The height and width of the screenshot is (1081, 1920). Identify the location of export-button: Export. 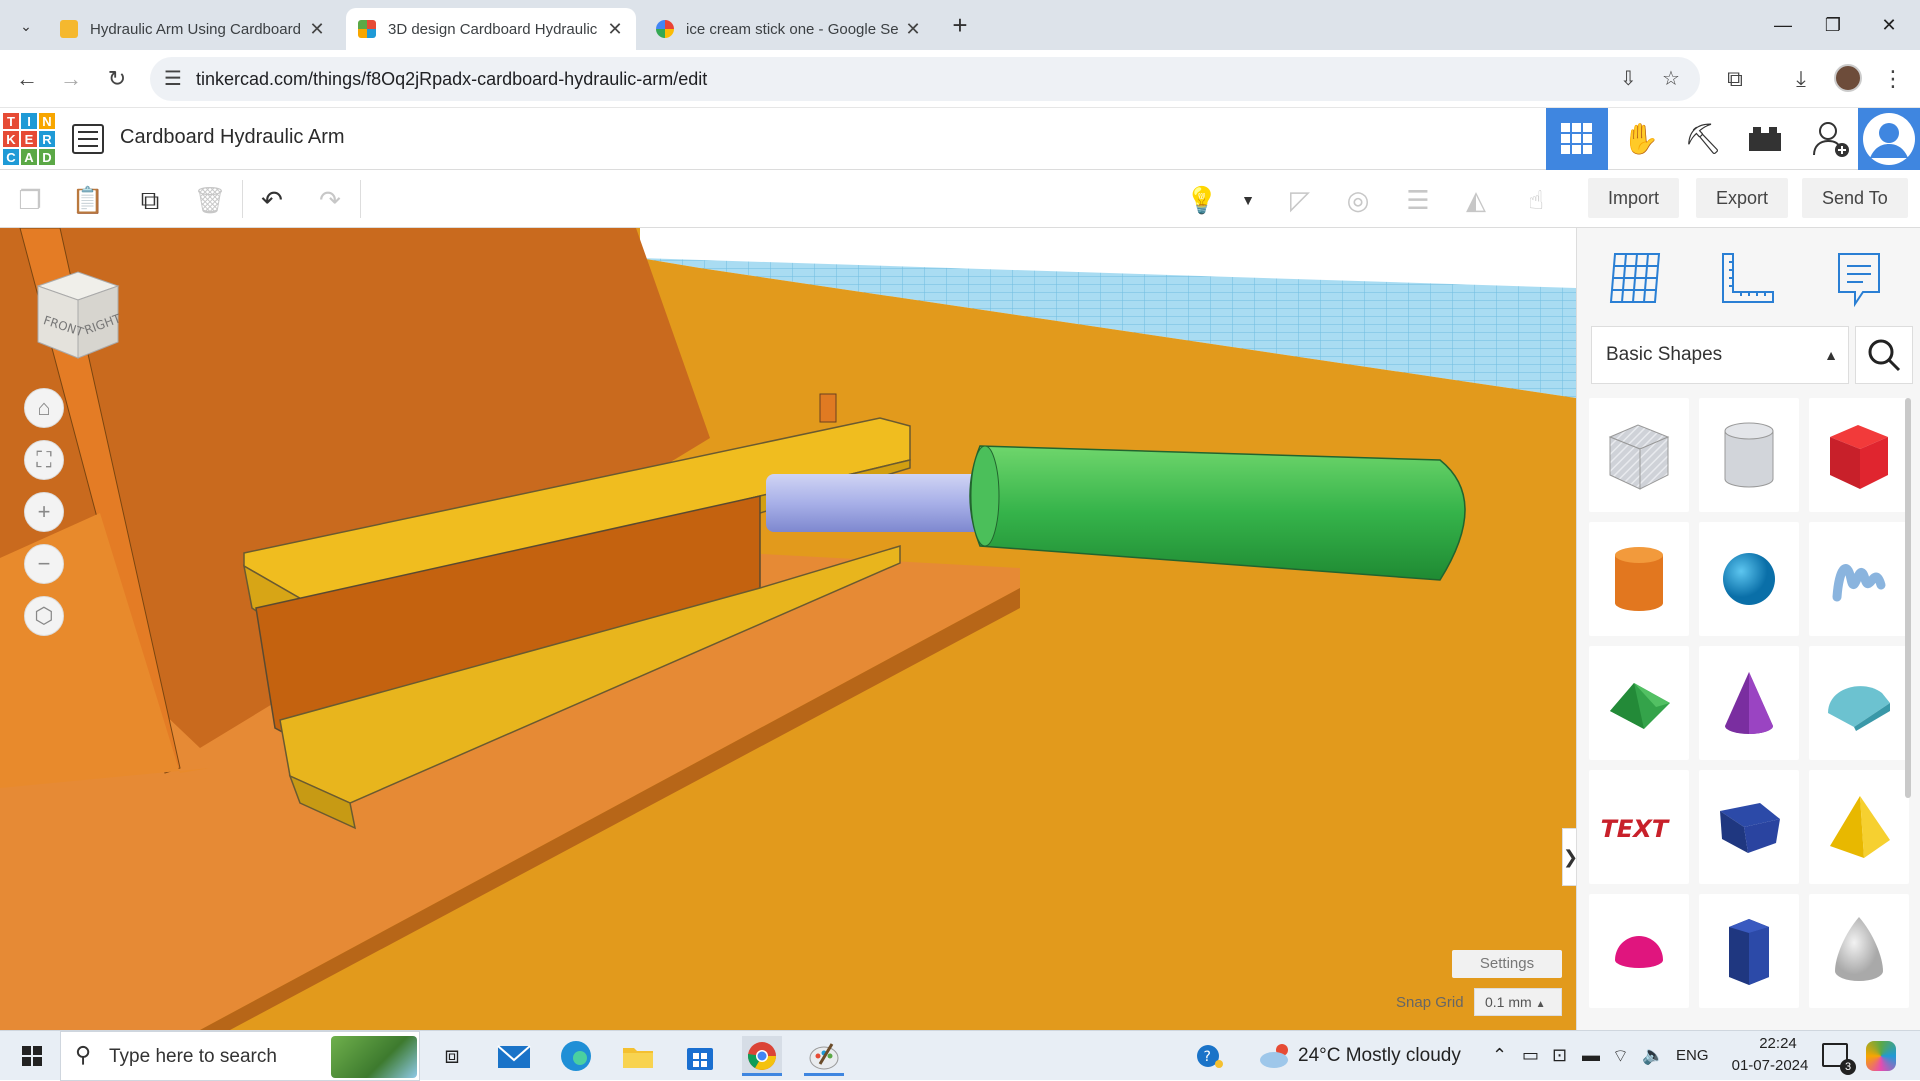
(1742, 198).